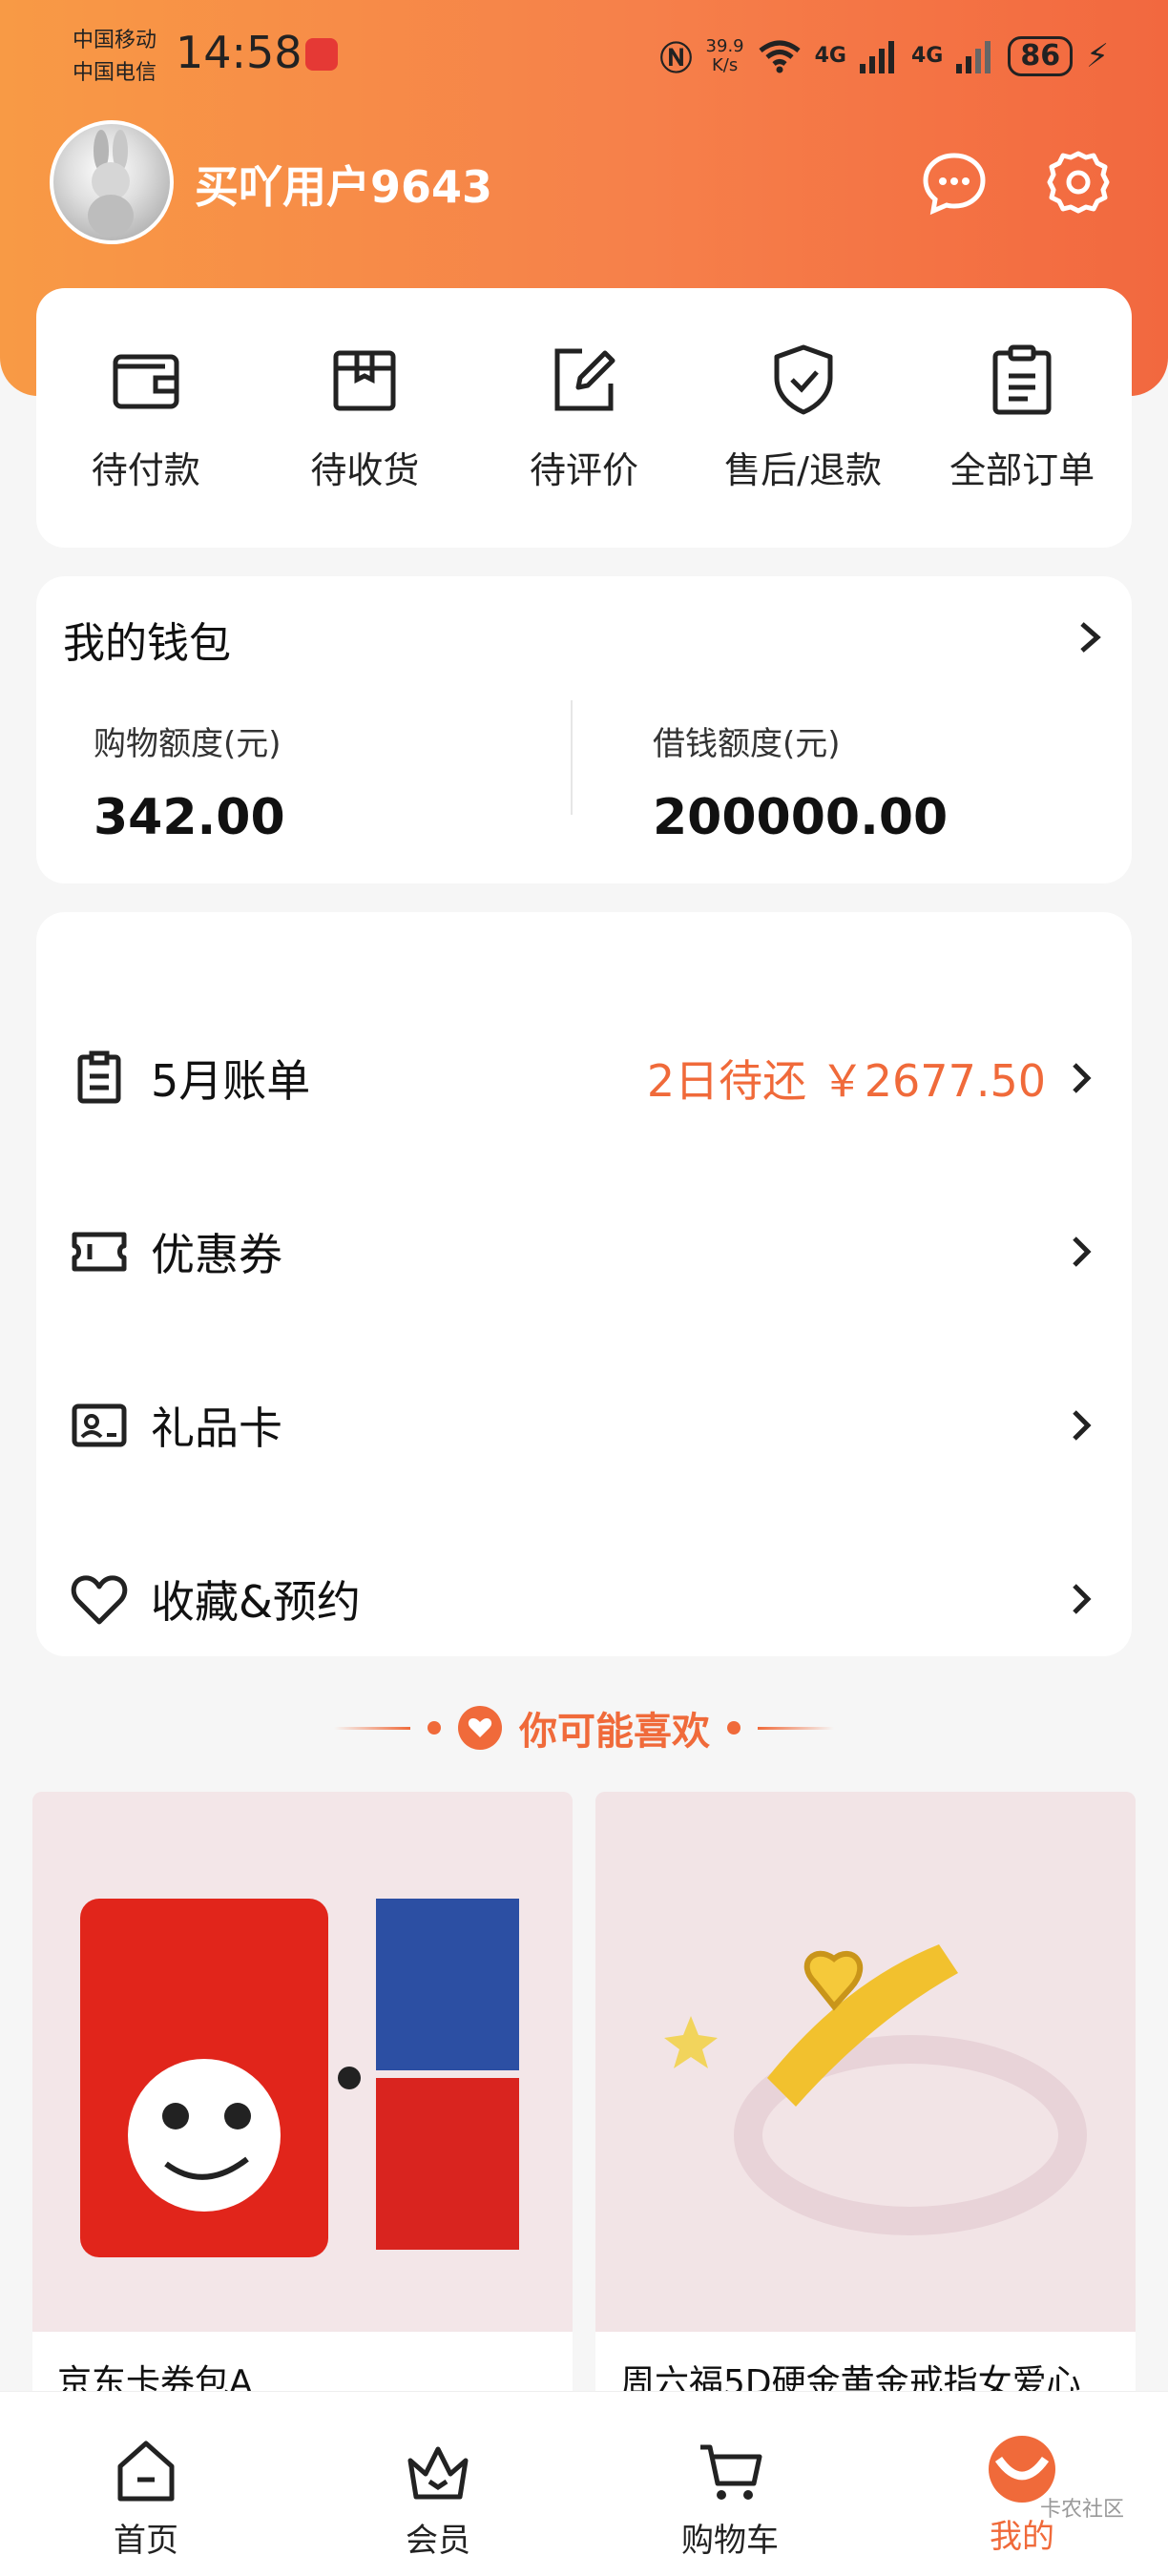 This screenshot has width=1168, height=2576. Describe the element at coordinates (256, 1602) in the screenshot. I see `menu-label: 收藏&预约` at that location.